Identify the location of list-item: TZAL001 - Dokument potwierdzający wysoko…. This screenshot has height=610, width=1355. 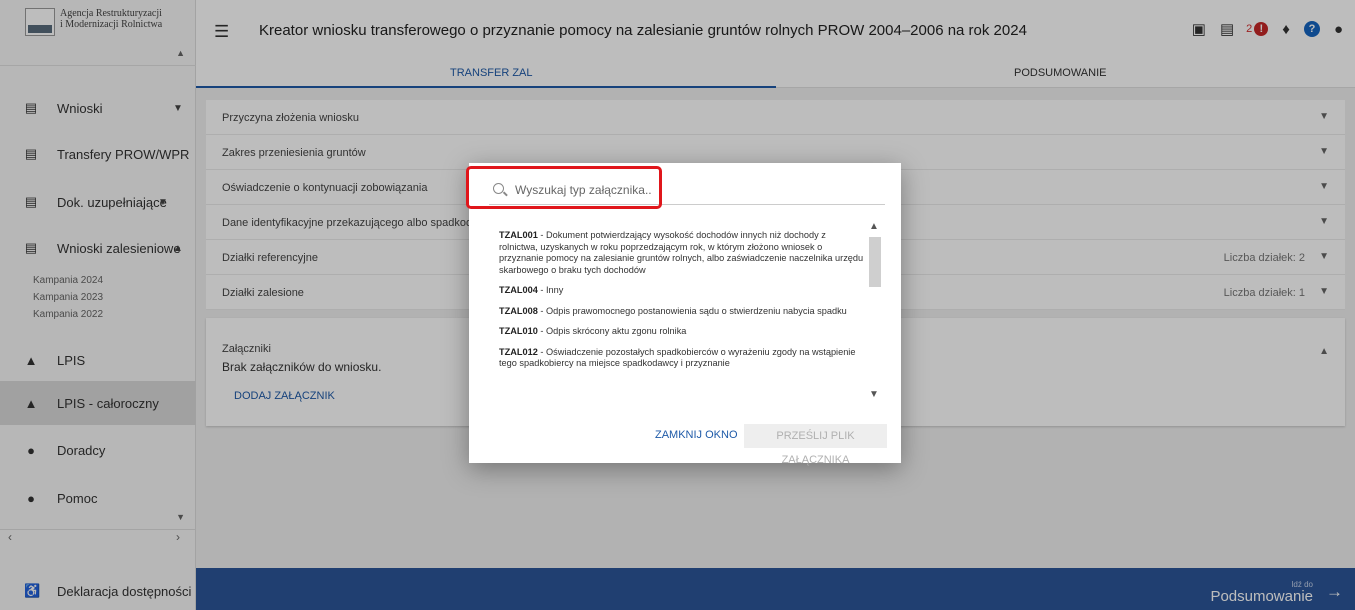
(683, 253).